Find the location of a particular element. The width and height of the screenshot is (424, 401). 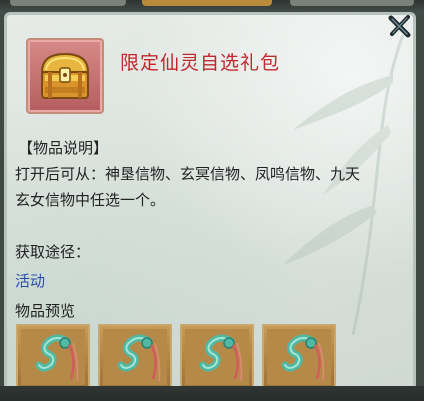

preview-label: 物品预览 is located at coordinates (45, 311).